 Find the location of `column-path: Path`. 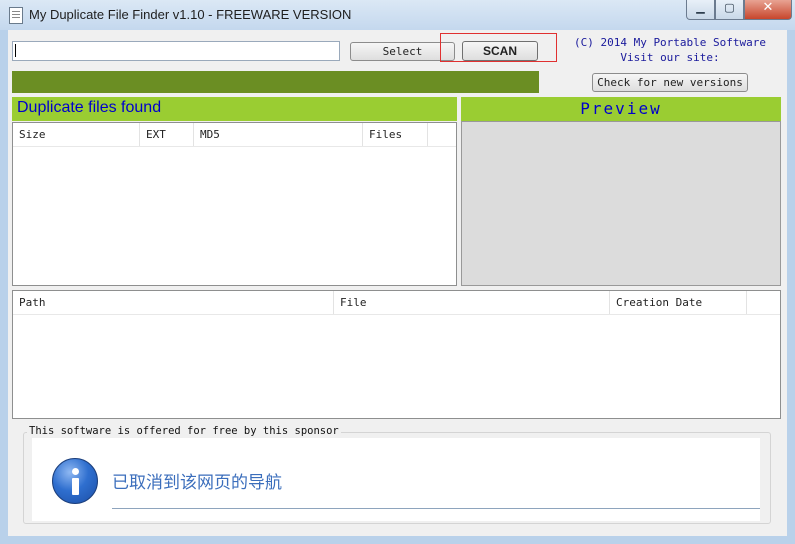

column-path: Path is located at coordinates (173, 302).